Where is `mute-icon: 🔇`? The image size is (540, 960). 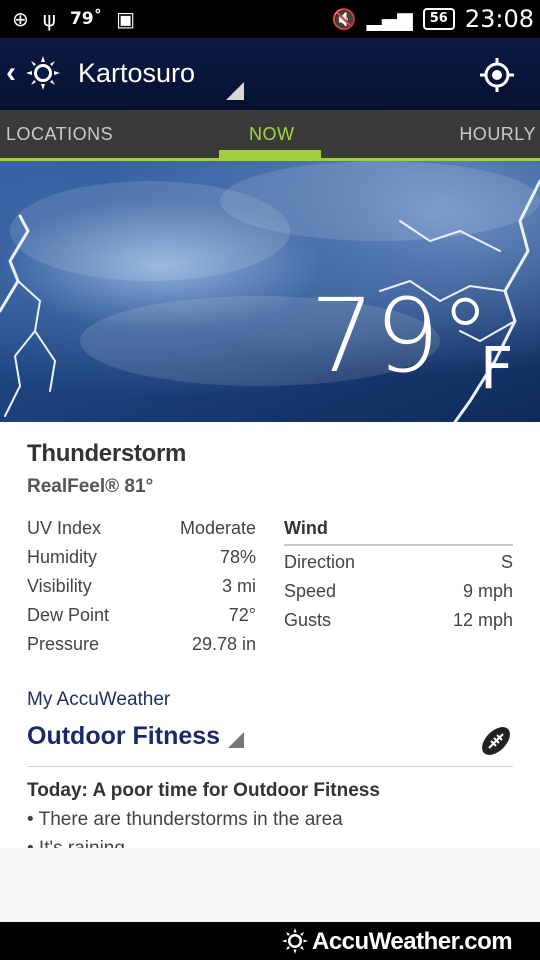 mute-icon: 🔇 is located at coordinates (344, 19).